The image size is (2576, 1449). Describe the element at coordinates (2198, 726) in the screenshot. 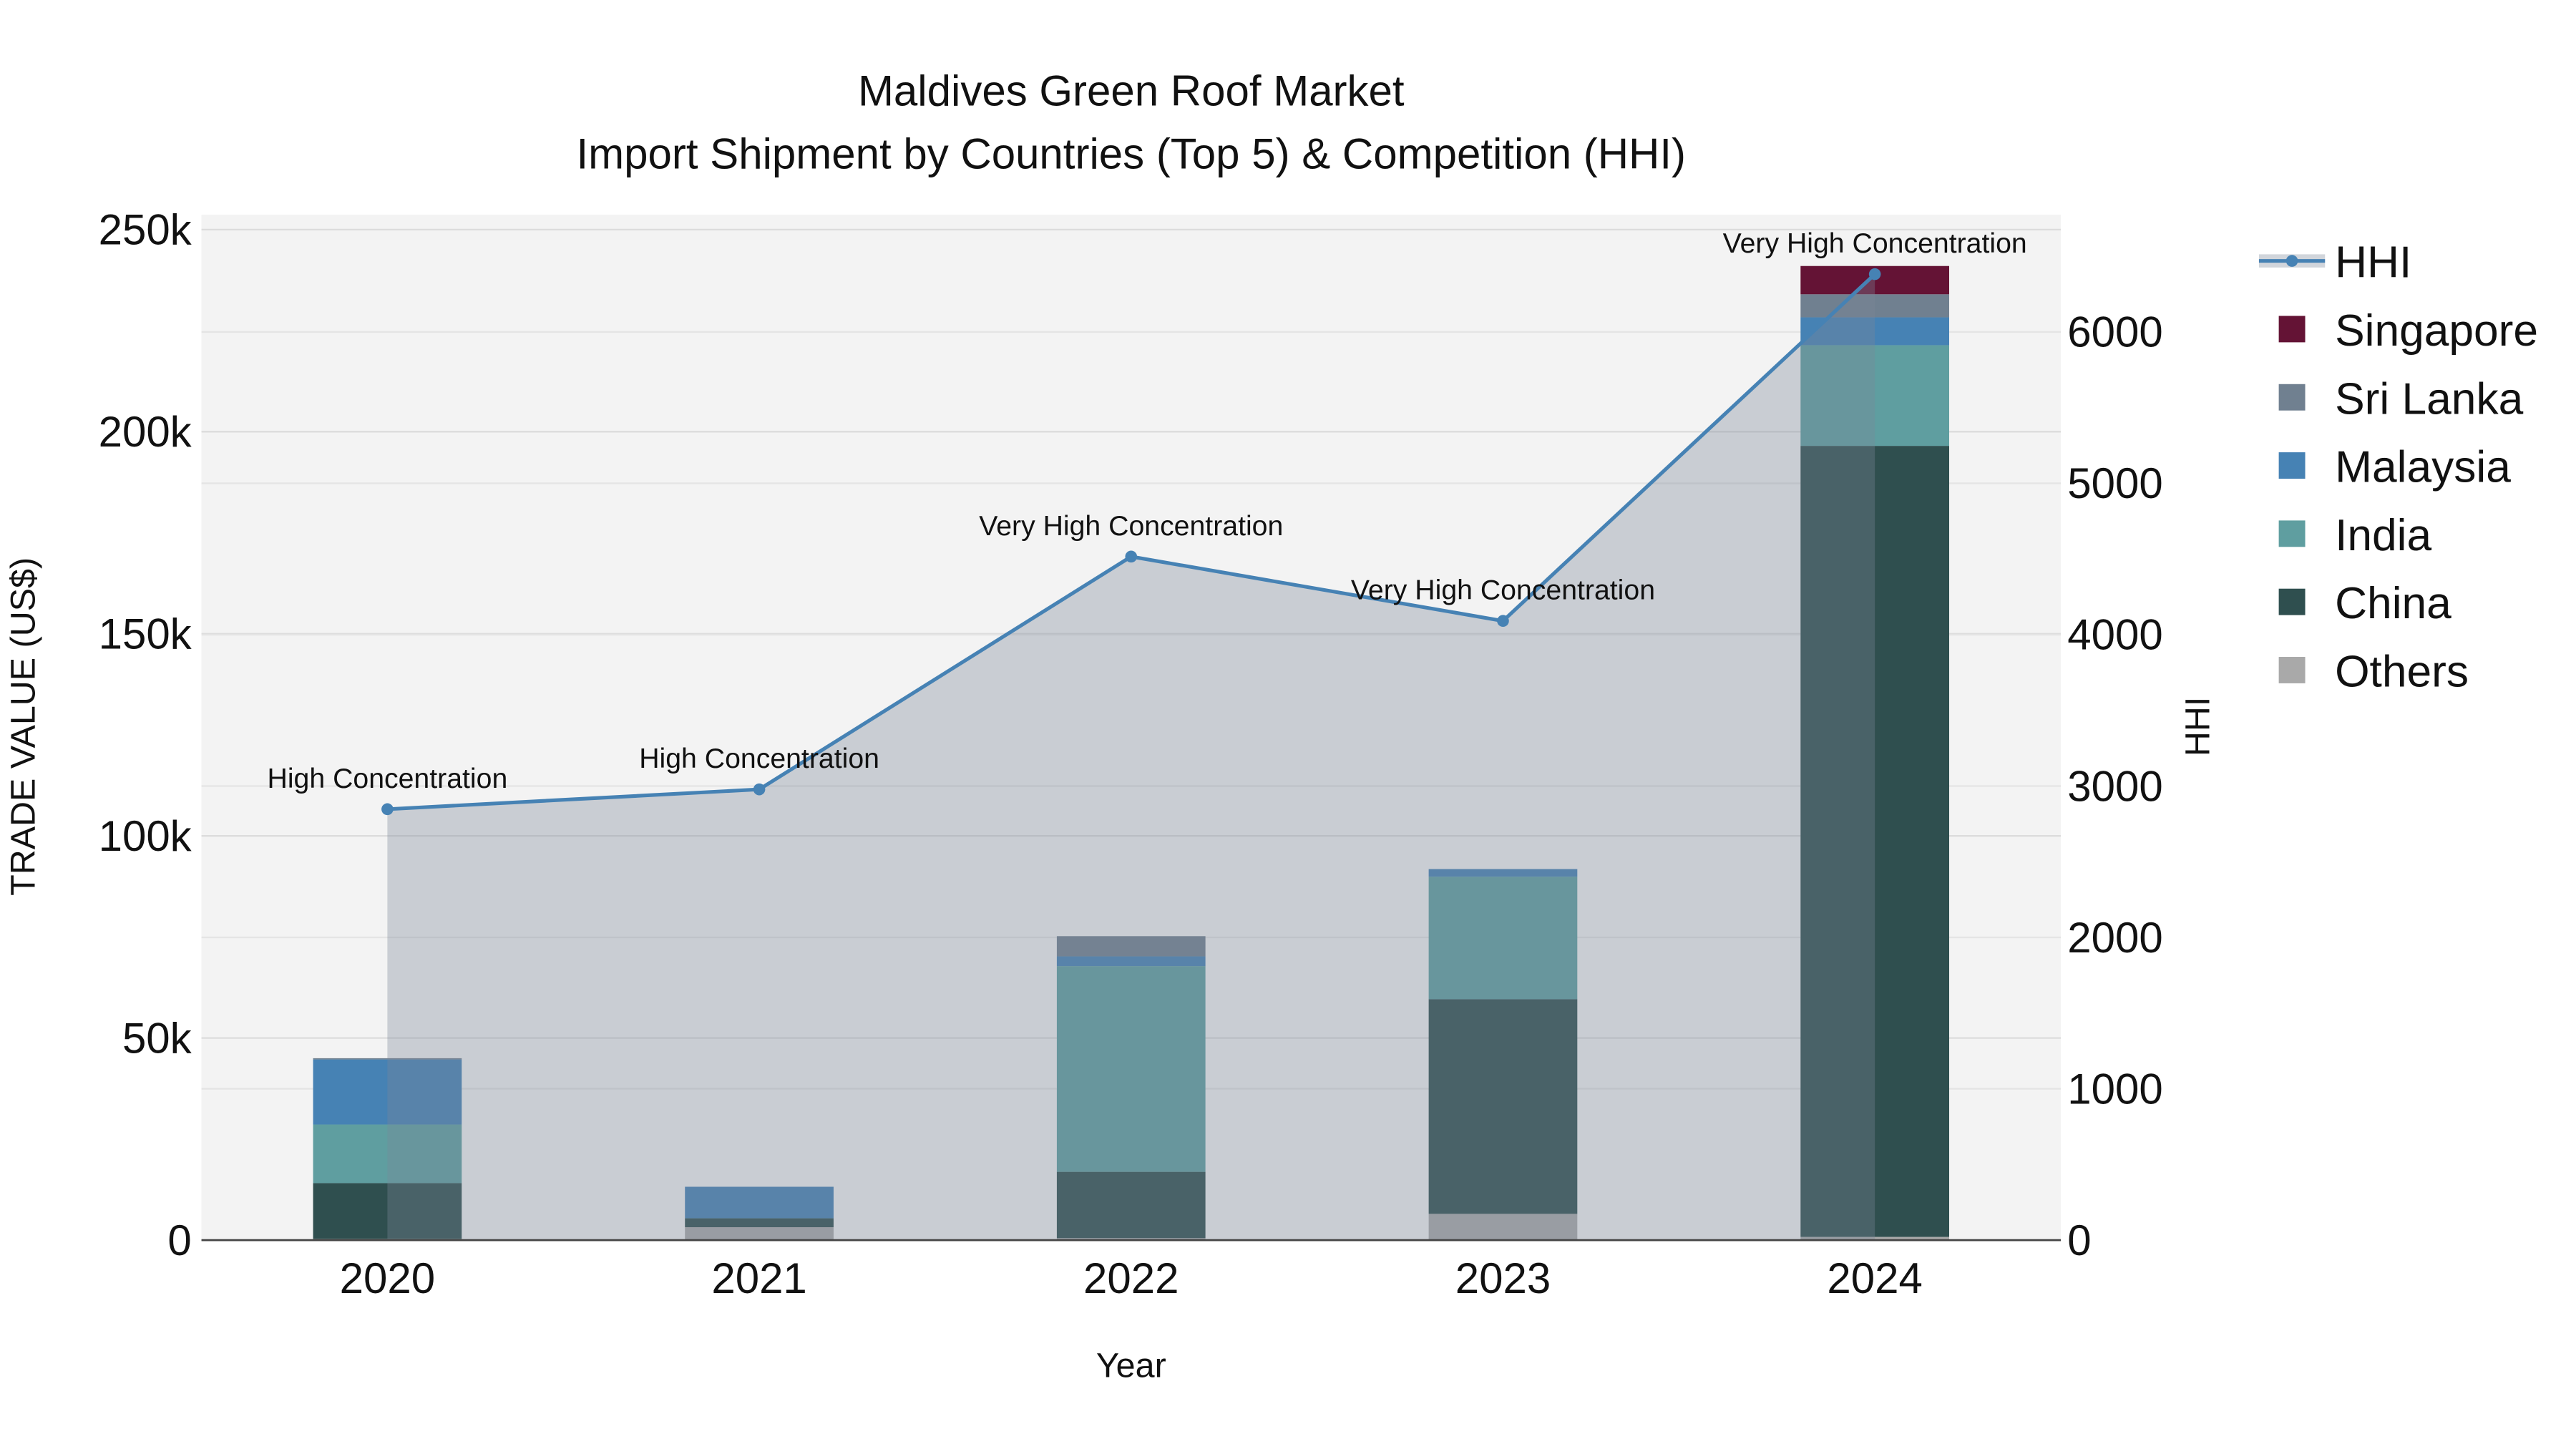

I see `y2-axis-title: HHI` at that location.